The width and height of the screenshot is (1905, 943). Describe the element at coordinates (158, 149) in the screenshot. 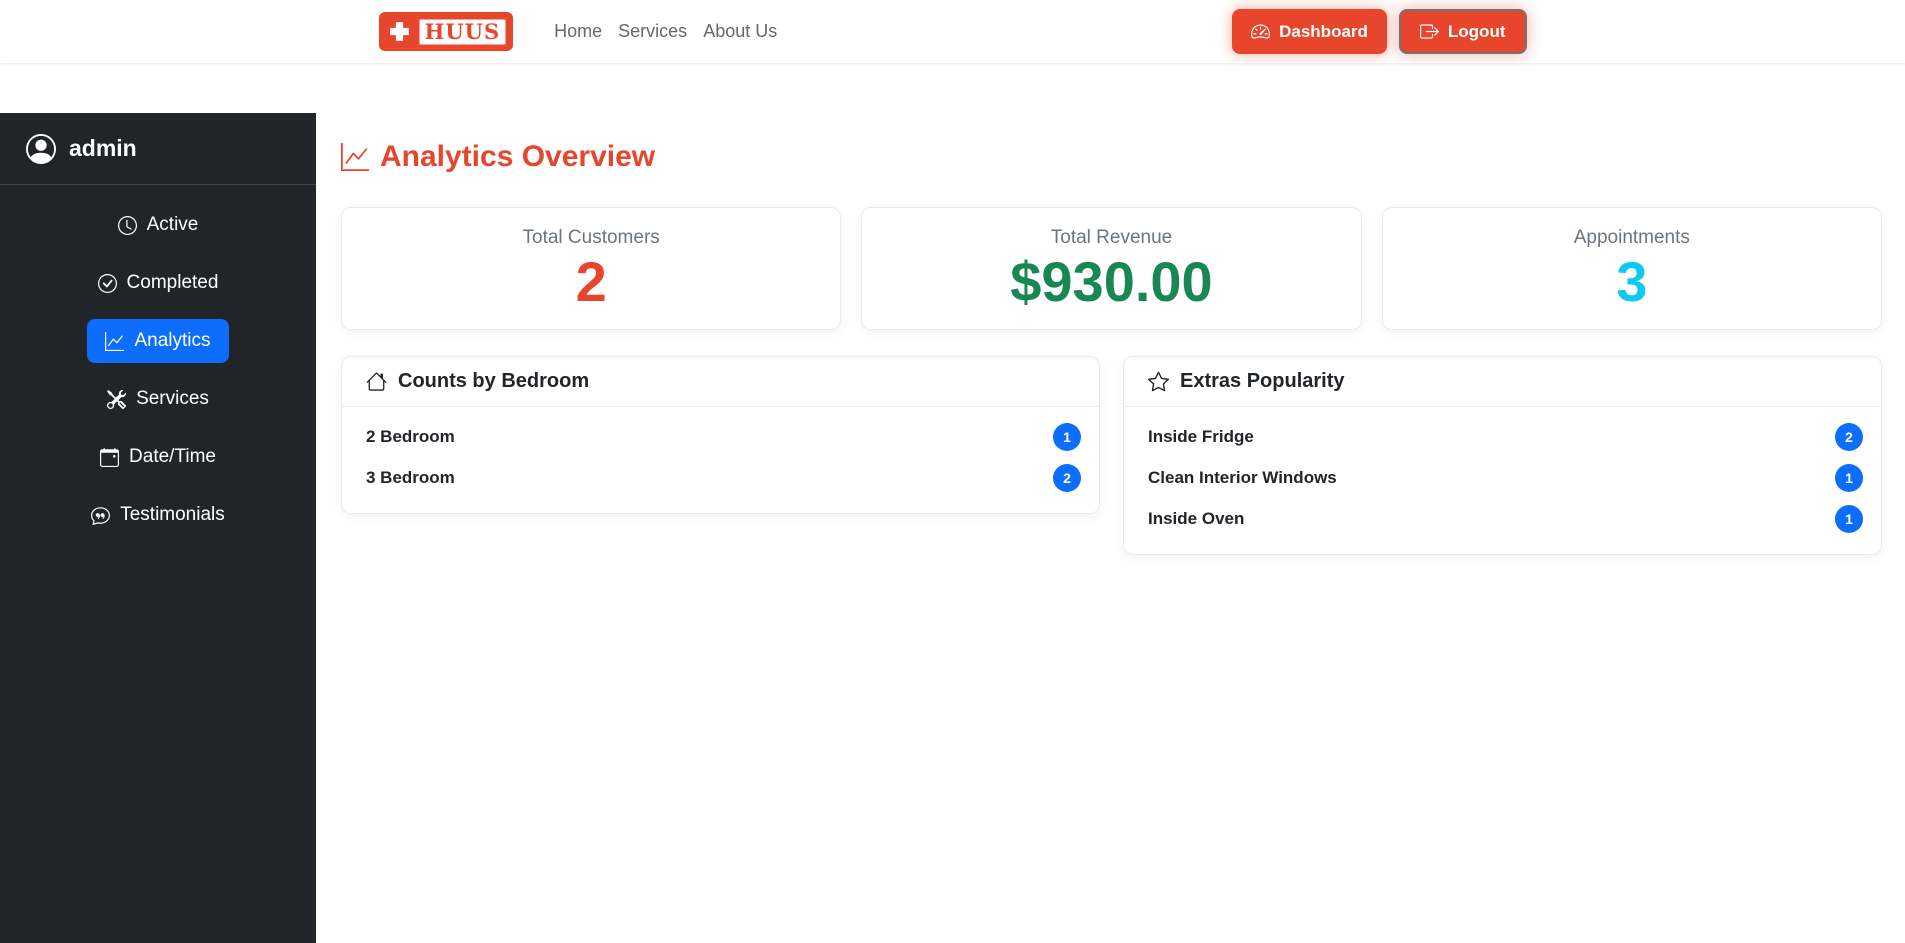

I see `sidebar-user: admin` at that location.